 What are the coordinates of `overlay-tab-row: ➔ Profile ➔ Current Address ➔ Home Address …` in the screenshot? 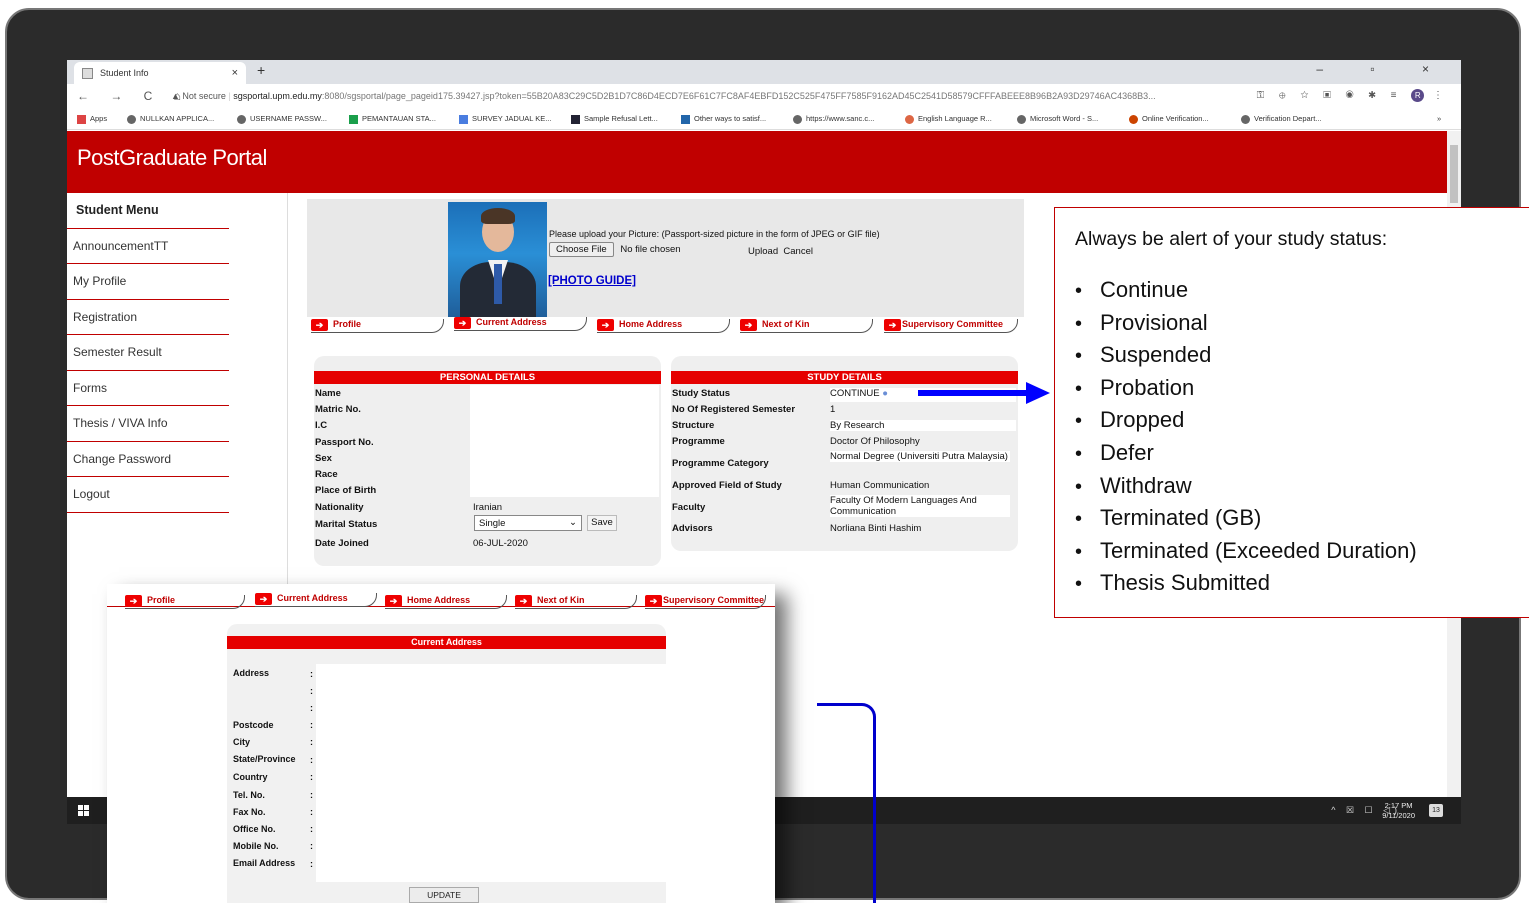 It's located at (441, 598).